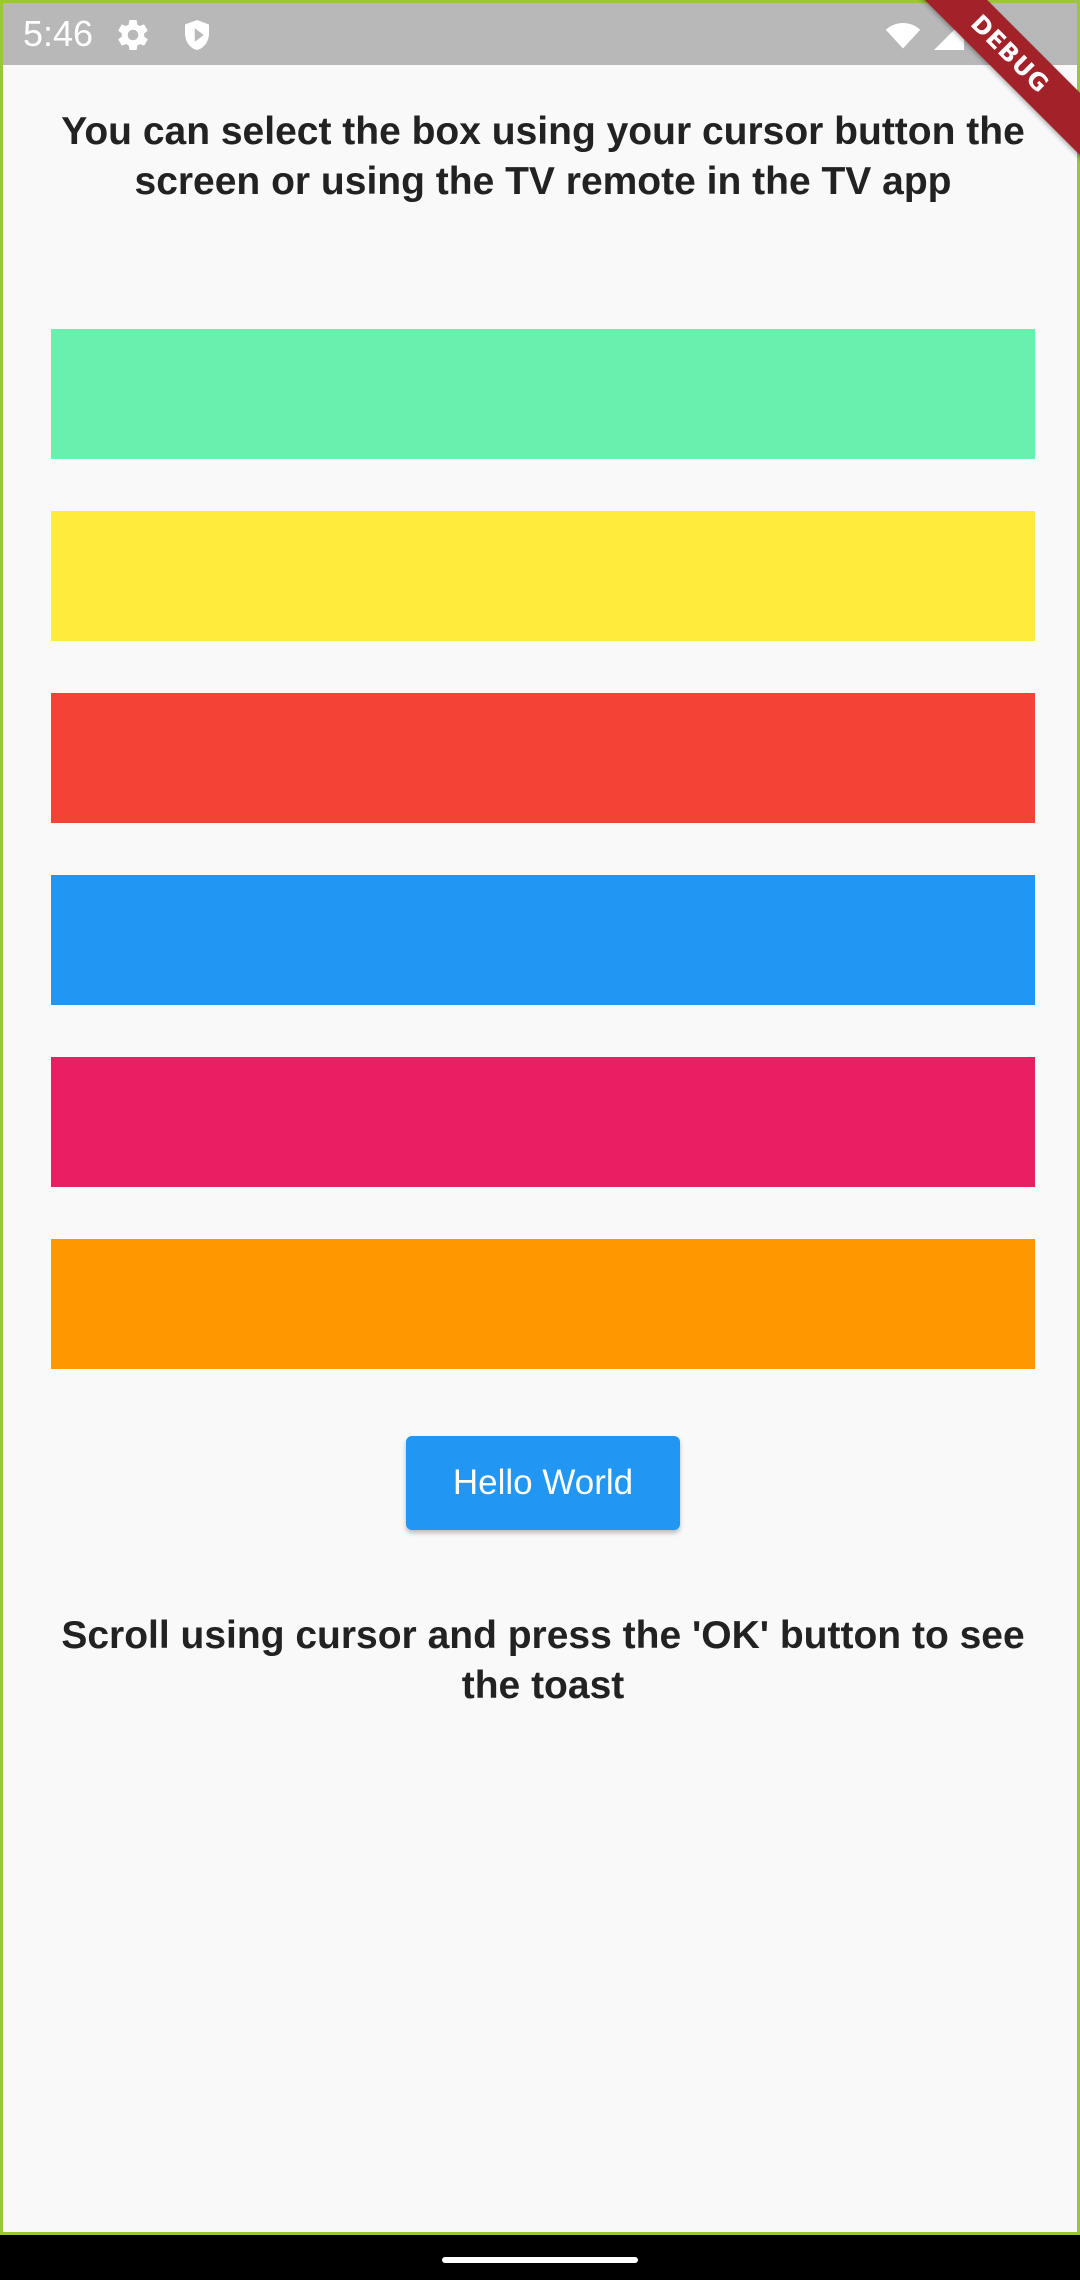 The height and width of the screenshot is (2280, 1080). I want to click on navigation-bar, so click(540, 2257).